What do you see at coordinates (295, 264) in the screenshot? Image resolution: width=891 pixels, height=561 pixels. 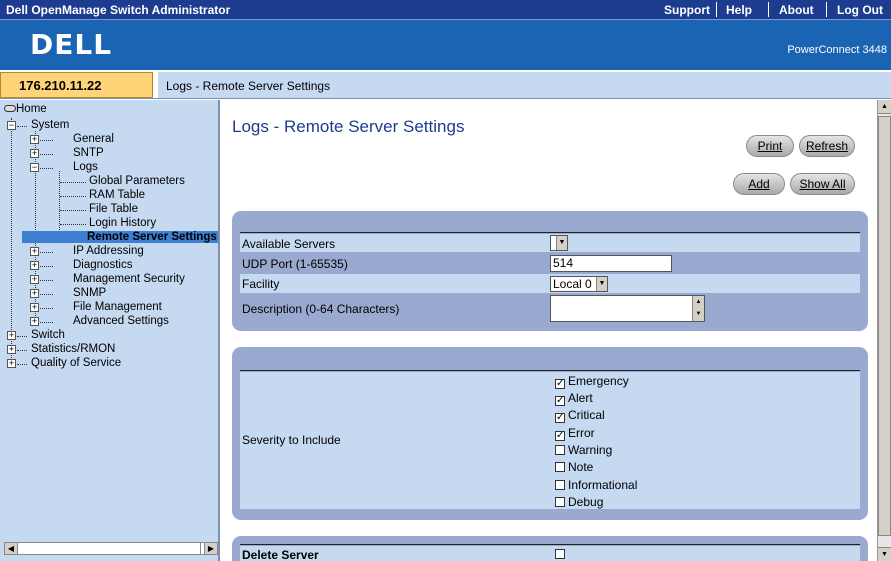 I see `udp-port-label: UDP Port (1-65535)` at bounding box center [295, 264].